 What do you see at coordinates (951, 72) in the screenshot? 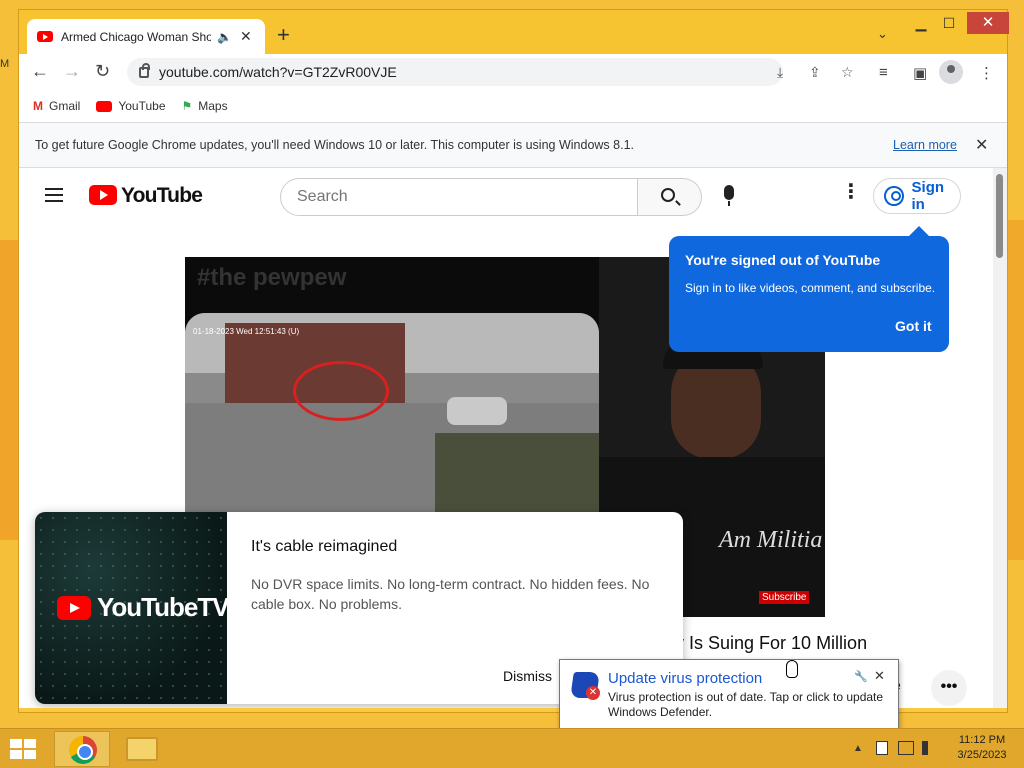
I see `profile-avatar` at bounding box center [951, 72].